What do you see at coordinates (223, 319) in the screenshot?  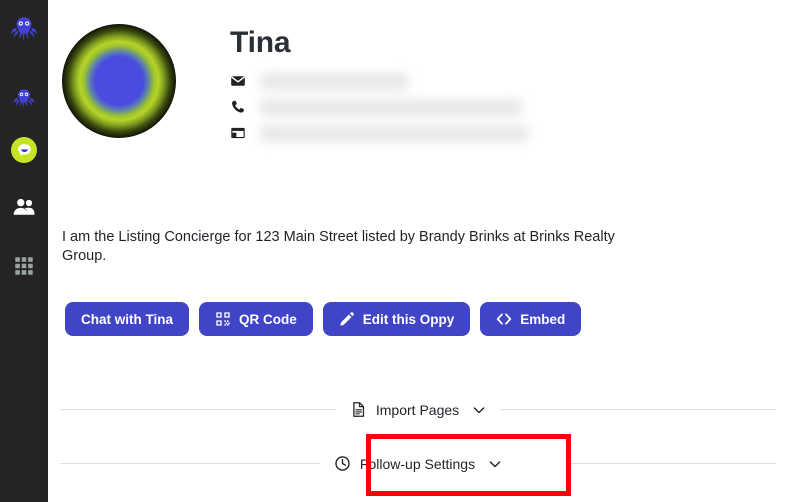 I see `qr-code-icon` at bounding box center [223, 319].